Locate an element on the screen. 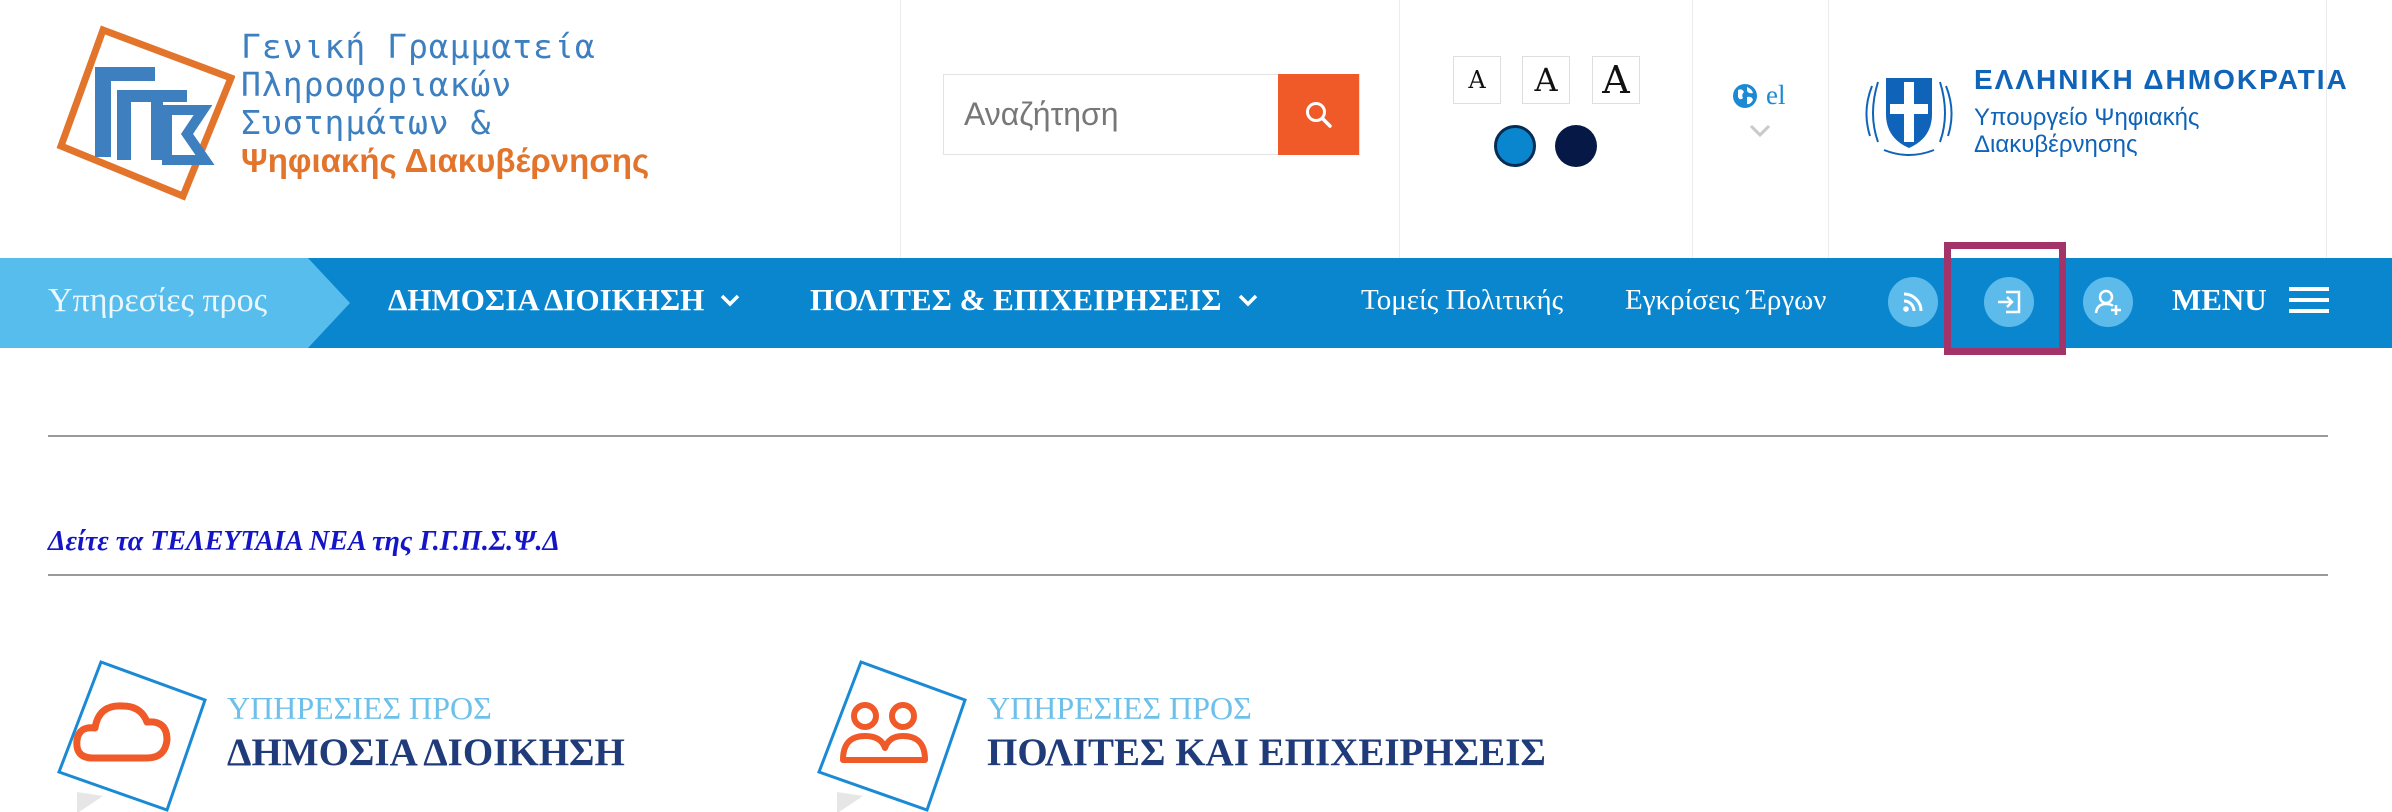 The height and width of the screenshot is (812, 2392). citizens-services-card: ΥΠΗΡΕΣΙΕΣ ΠΡΟΣ ΠΟΛΙΤΕΣ ΚΑΙ ΕΠΙΧΕΙΡΗΣΕΙΣ is located at coordinates (1215, 736).